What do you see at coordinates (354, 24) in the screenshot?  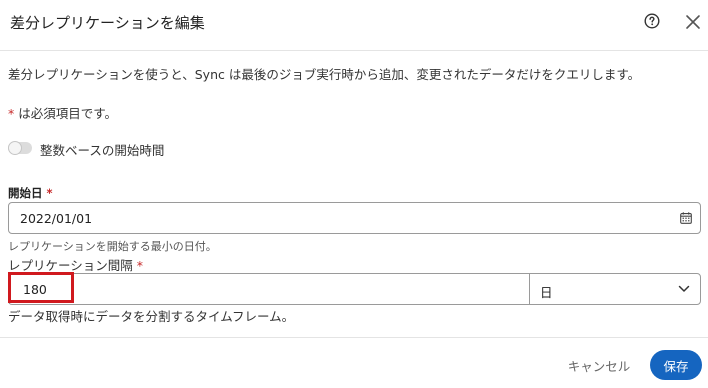 I see `dialog-header: 差分レプリケーションを編集` at bounding box center [354, 24].